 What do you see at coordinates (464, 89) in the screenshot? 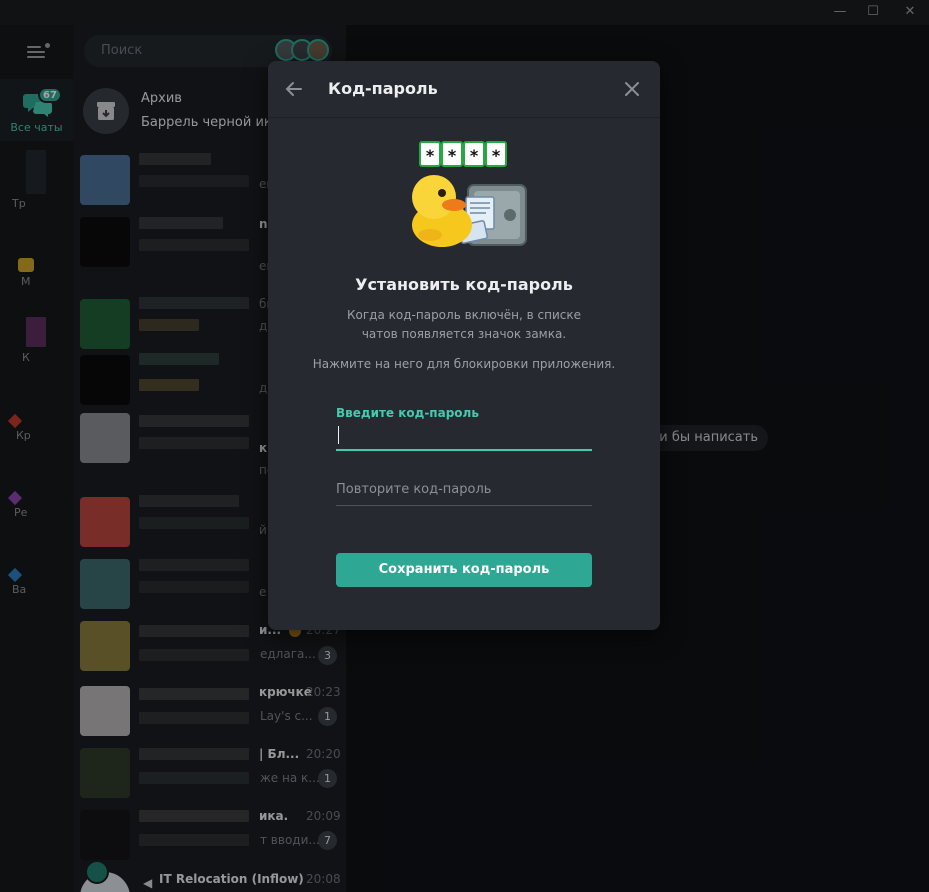
I see `dialog-header: Код-пароль` at bounding box center [464, 89].